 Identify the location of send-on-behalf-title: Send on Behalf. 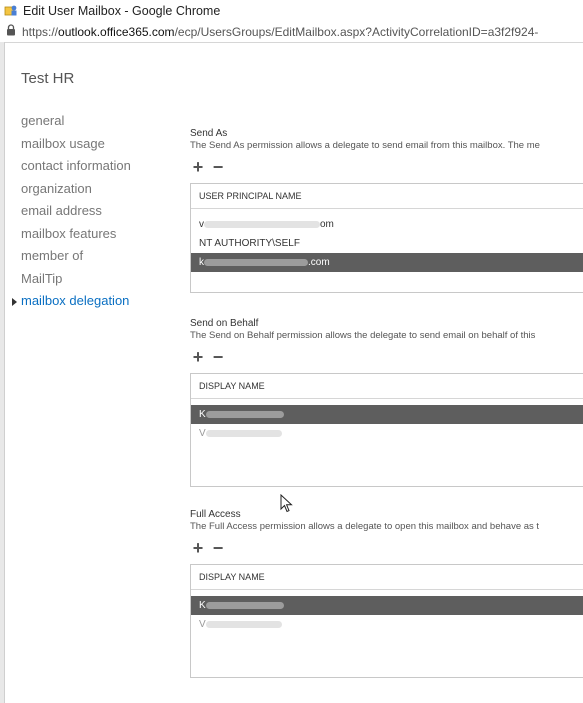
(224, 323).